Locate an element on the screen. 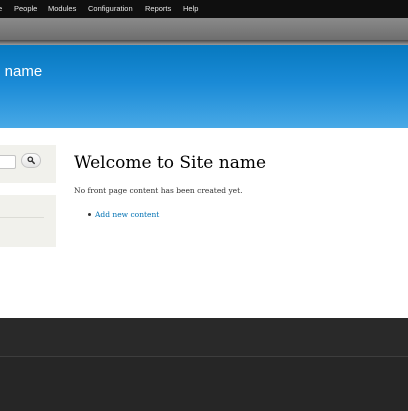 This screenshot has height=411, width=408. shortcut-bar is located at coordinates (204, 29).